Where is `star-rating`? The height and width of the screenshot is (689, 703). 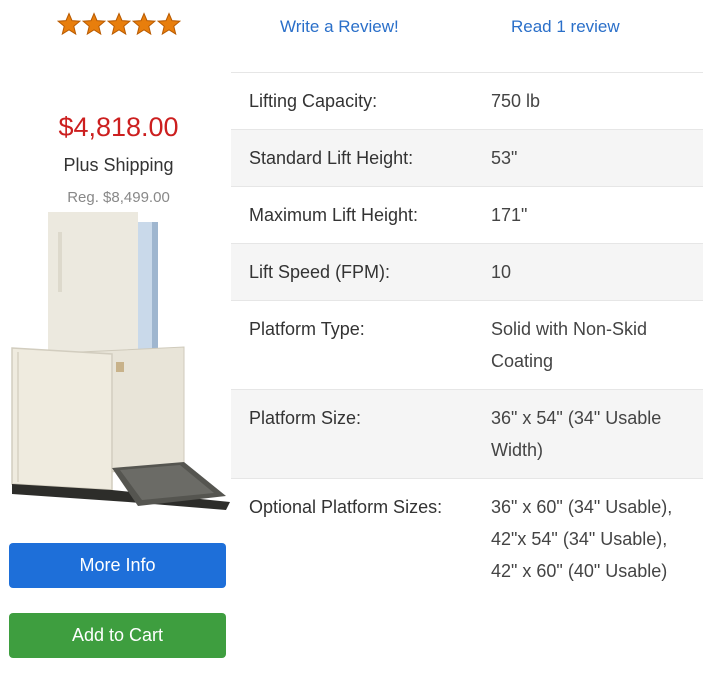 star-rating is located at coordinates (119, 24).